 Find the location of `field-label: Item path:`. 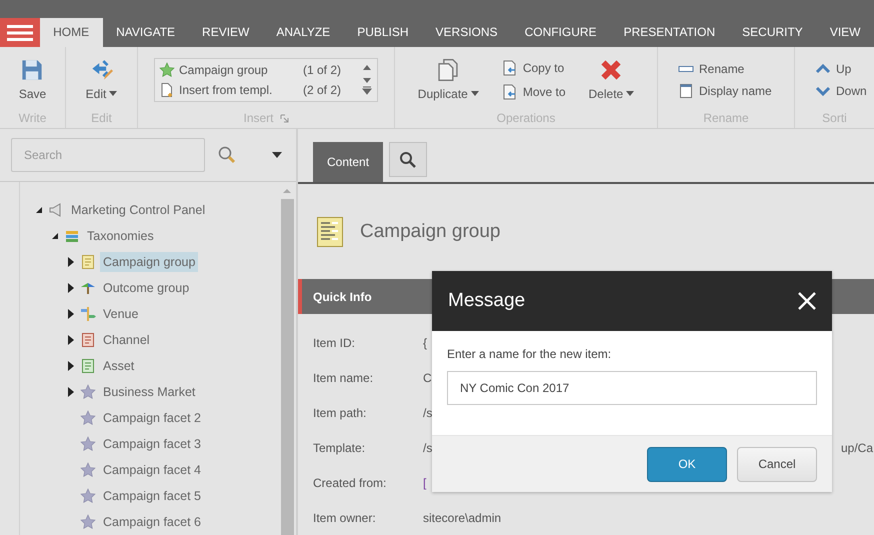

field-label: Item path: is located at coordinates (340, 413).